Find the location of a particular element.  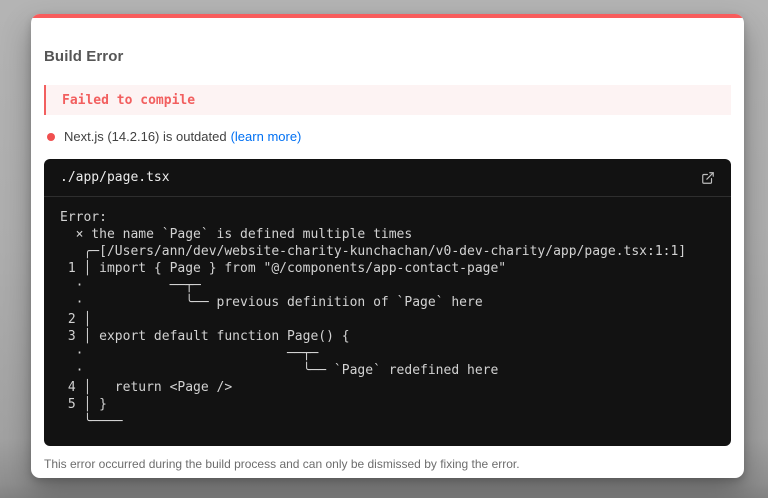

dialog-title: Build Error is located at coordinates (84, 56).